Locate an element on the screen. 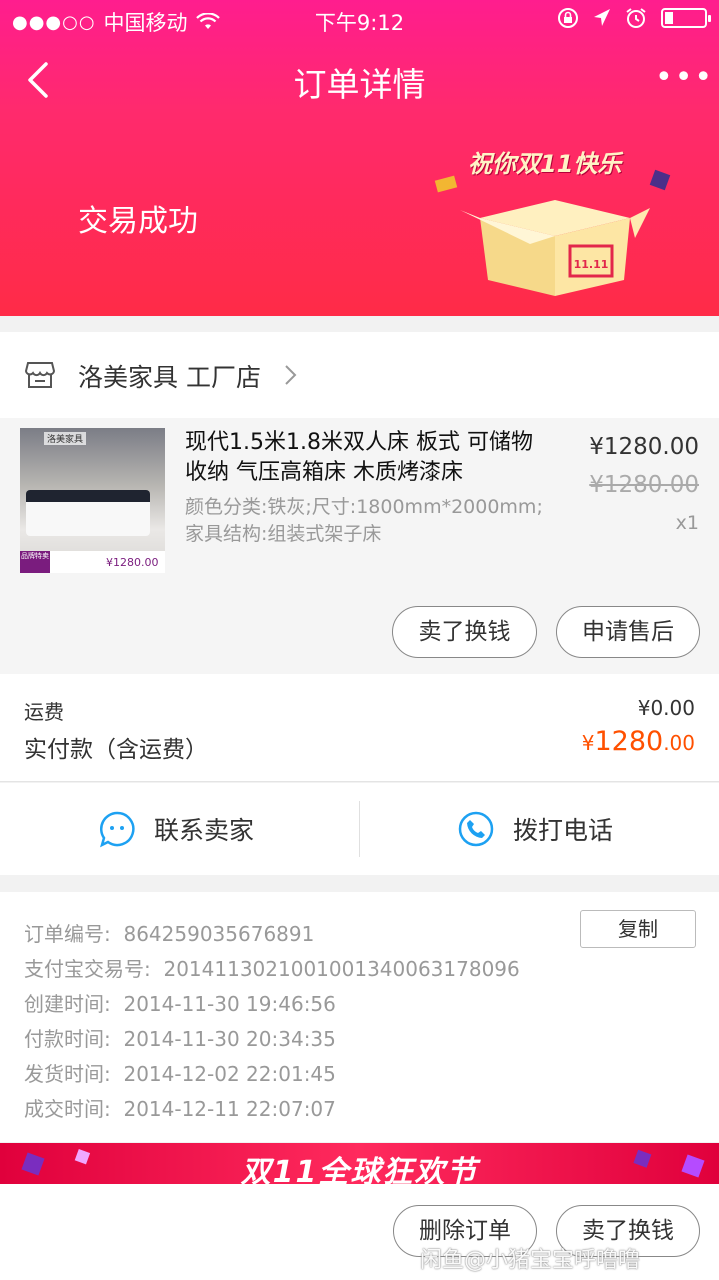 The height and width of the screenshot is (1280, 719). shipping-value: ¥0.00 is located at coordinates (666, 708).